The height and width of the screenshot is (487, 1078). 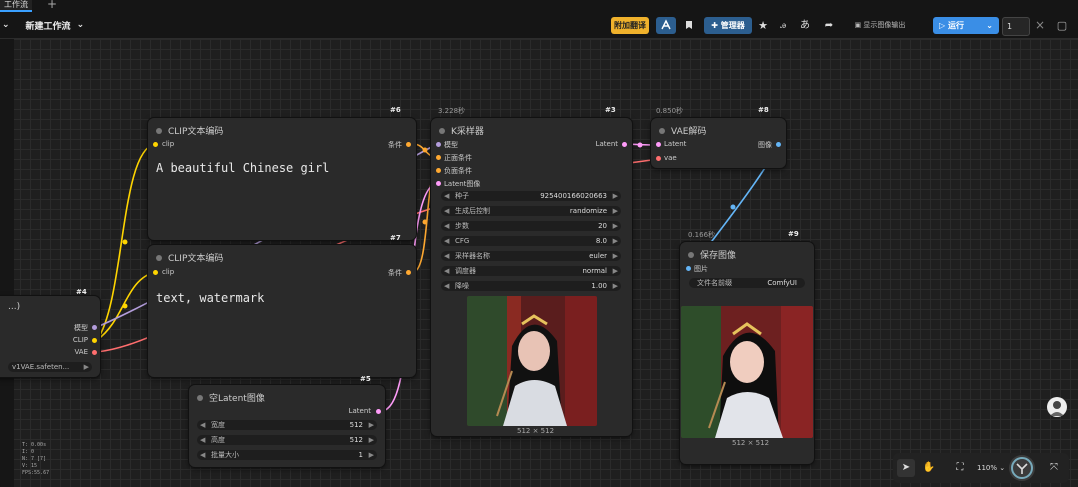 What do you see at coordinates (395, 110) in the screenshot?
I see `node-id-badge: #6` at bounding box center [395, 110].